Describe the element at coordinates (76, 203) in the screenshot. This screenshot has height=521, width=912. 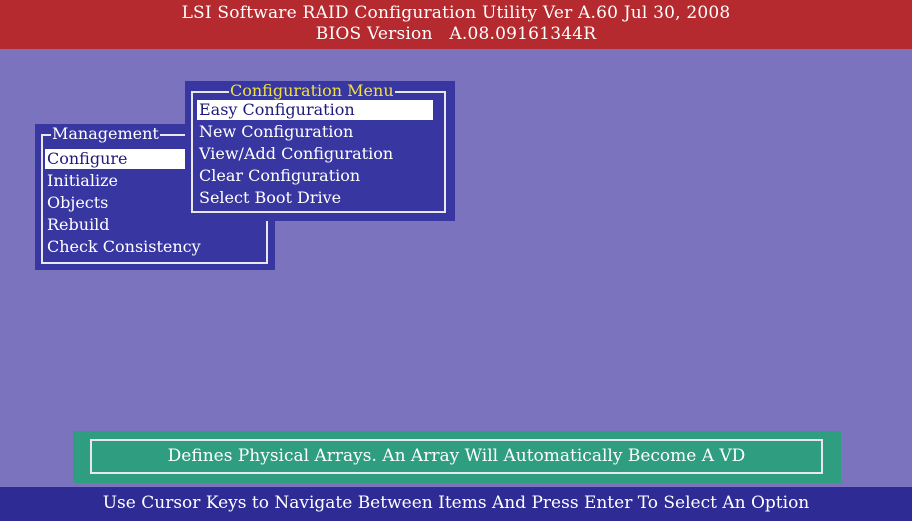
I see `menu-item-objects: Objects` at that location.